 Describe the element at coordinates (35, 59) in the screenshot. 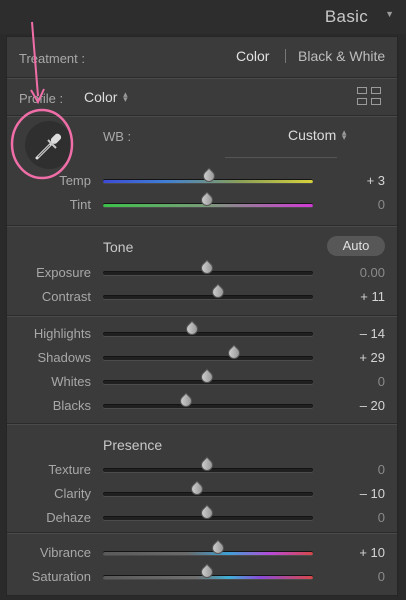

I see `annotation-arrow` at that location.